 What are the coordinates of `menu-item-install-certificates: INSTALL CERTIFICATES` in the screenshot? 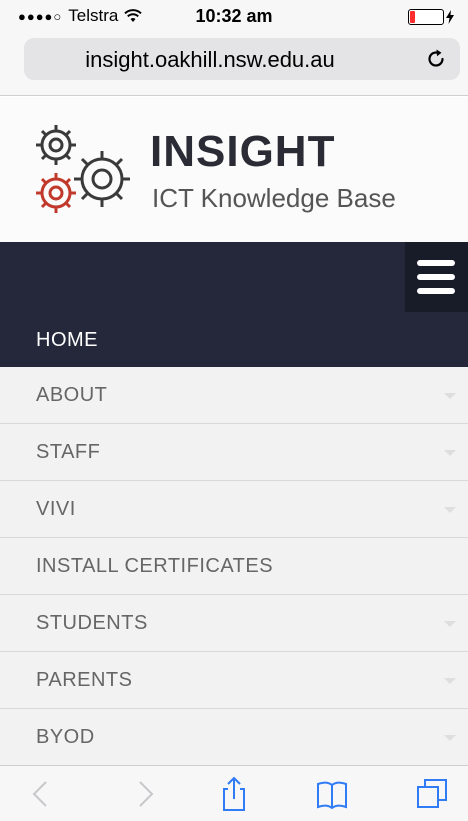 It's located at (234, 566).